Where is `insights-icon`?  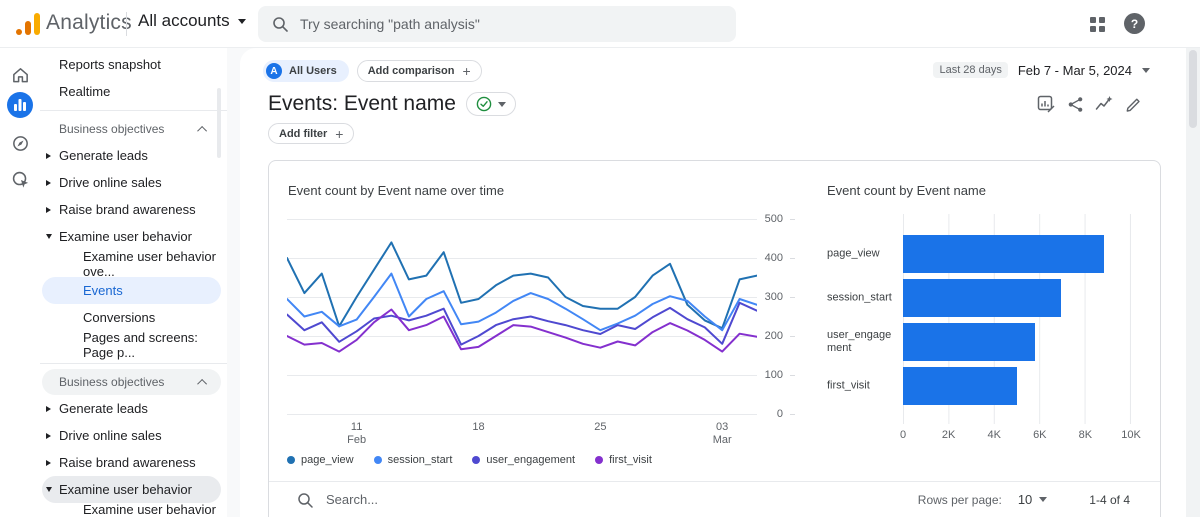 insights-icon is located at coordinates (1104, 103).